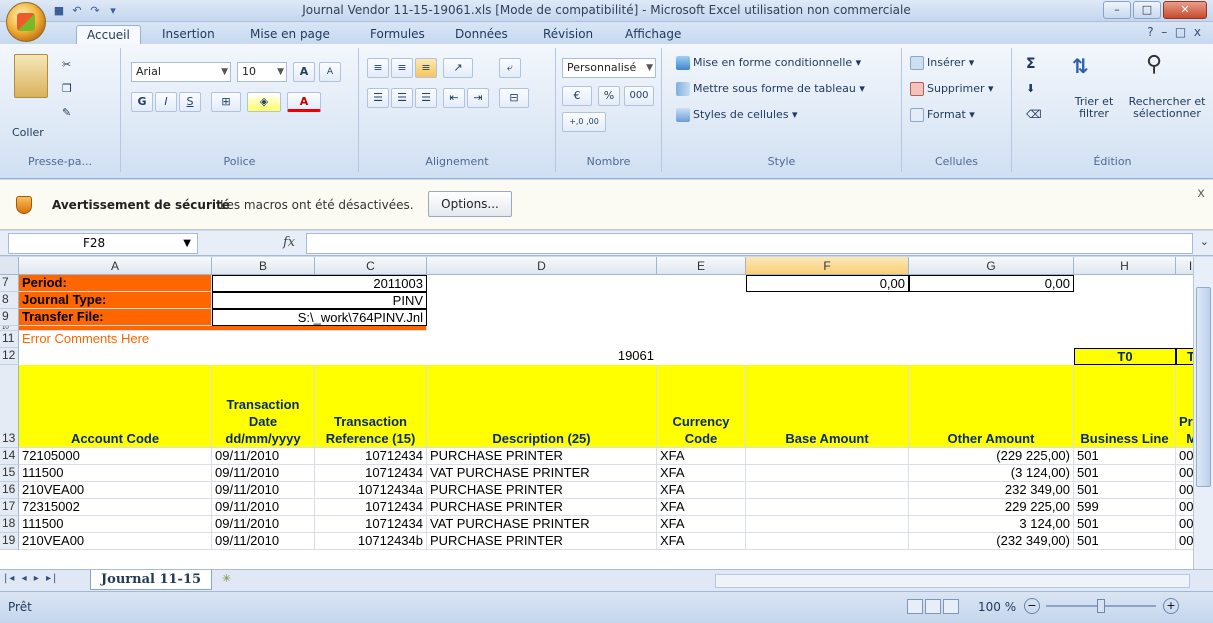 The image size is (1213, 623). What do you see at coordinates (263, 266) in the screenshot?
I see `column-header-b: B` at bounding box center [263, 266].